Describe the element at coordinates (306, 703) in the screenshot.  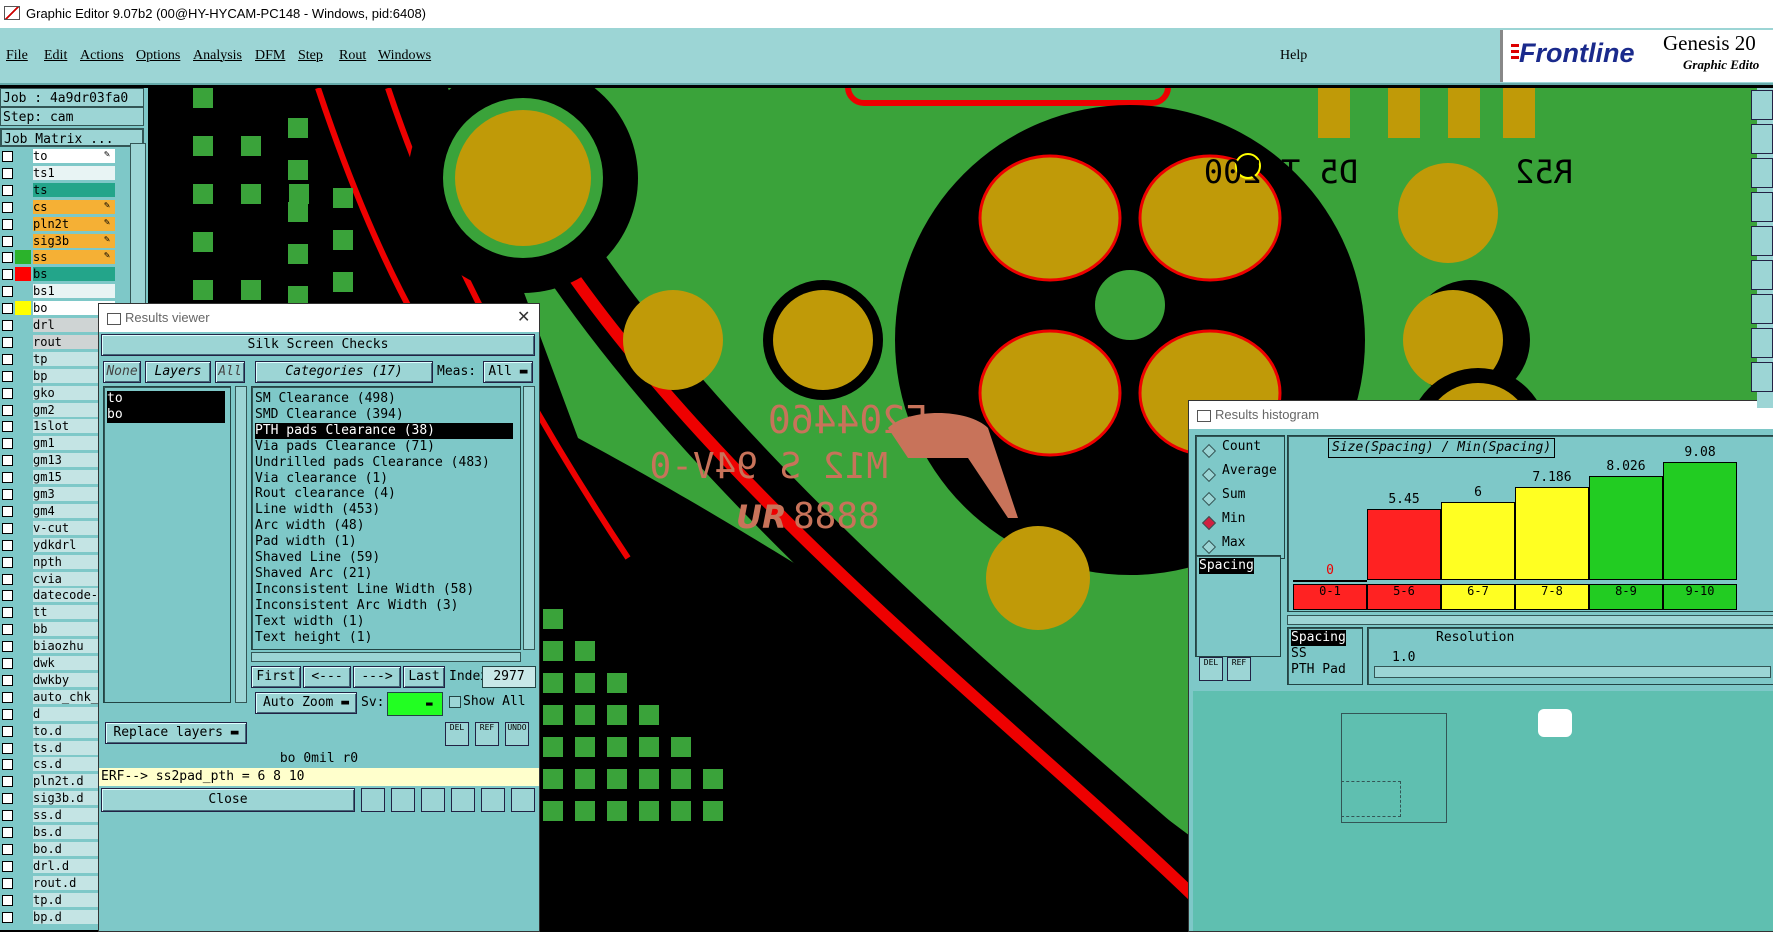
I see `auto-zoom-select: Auto Zoom ▬` at that location.